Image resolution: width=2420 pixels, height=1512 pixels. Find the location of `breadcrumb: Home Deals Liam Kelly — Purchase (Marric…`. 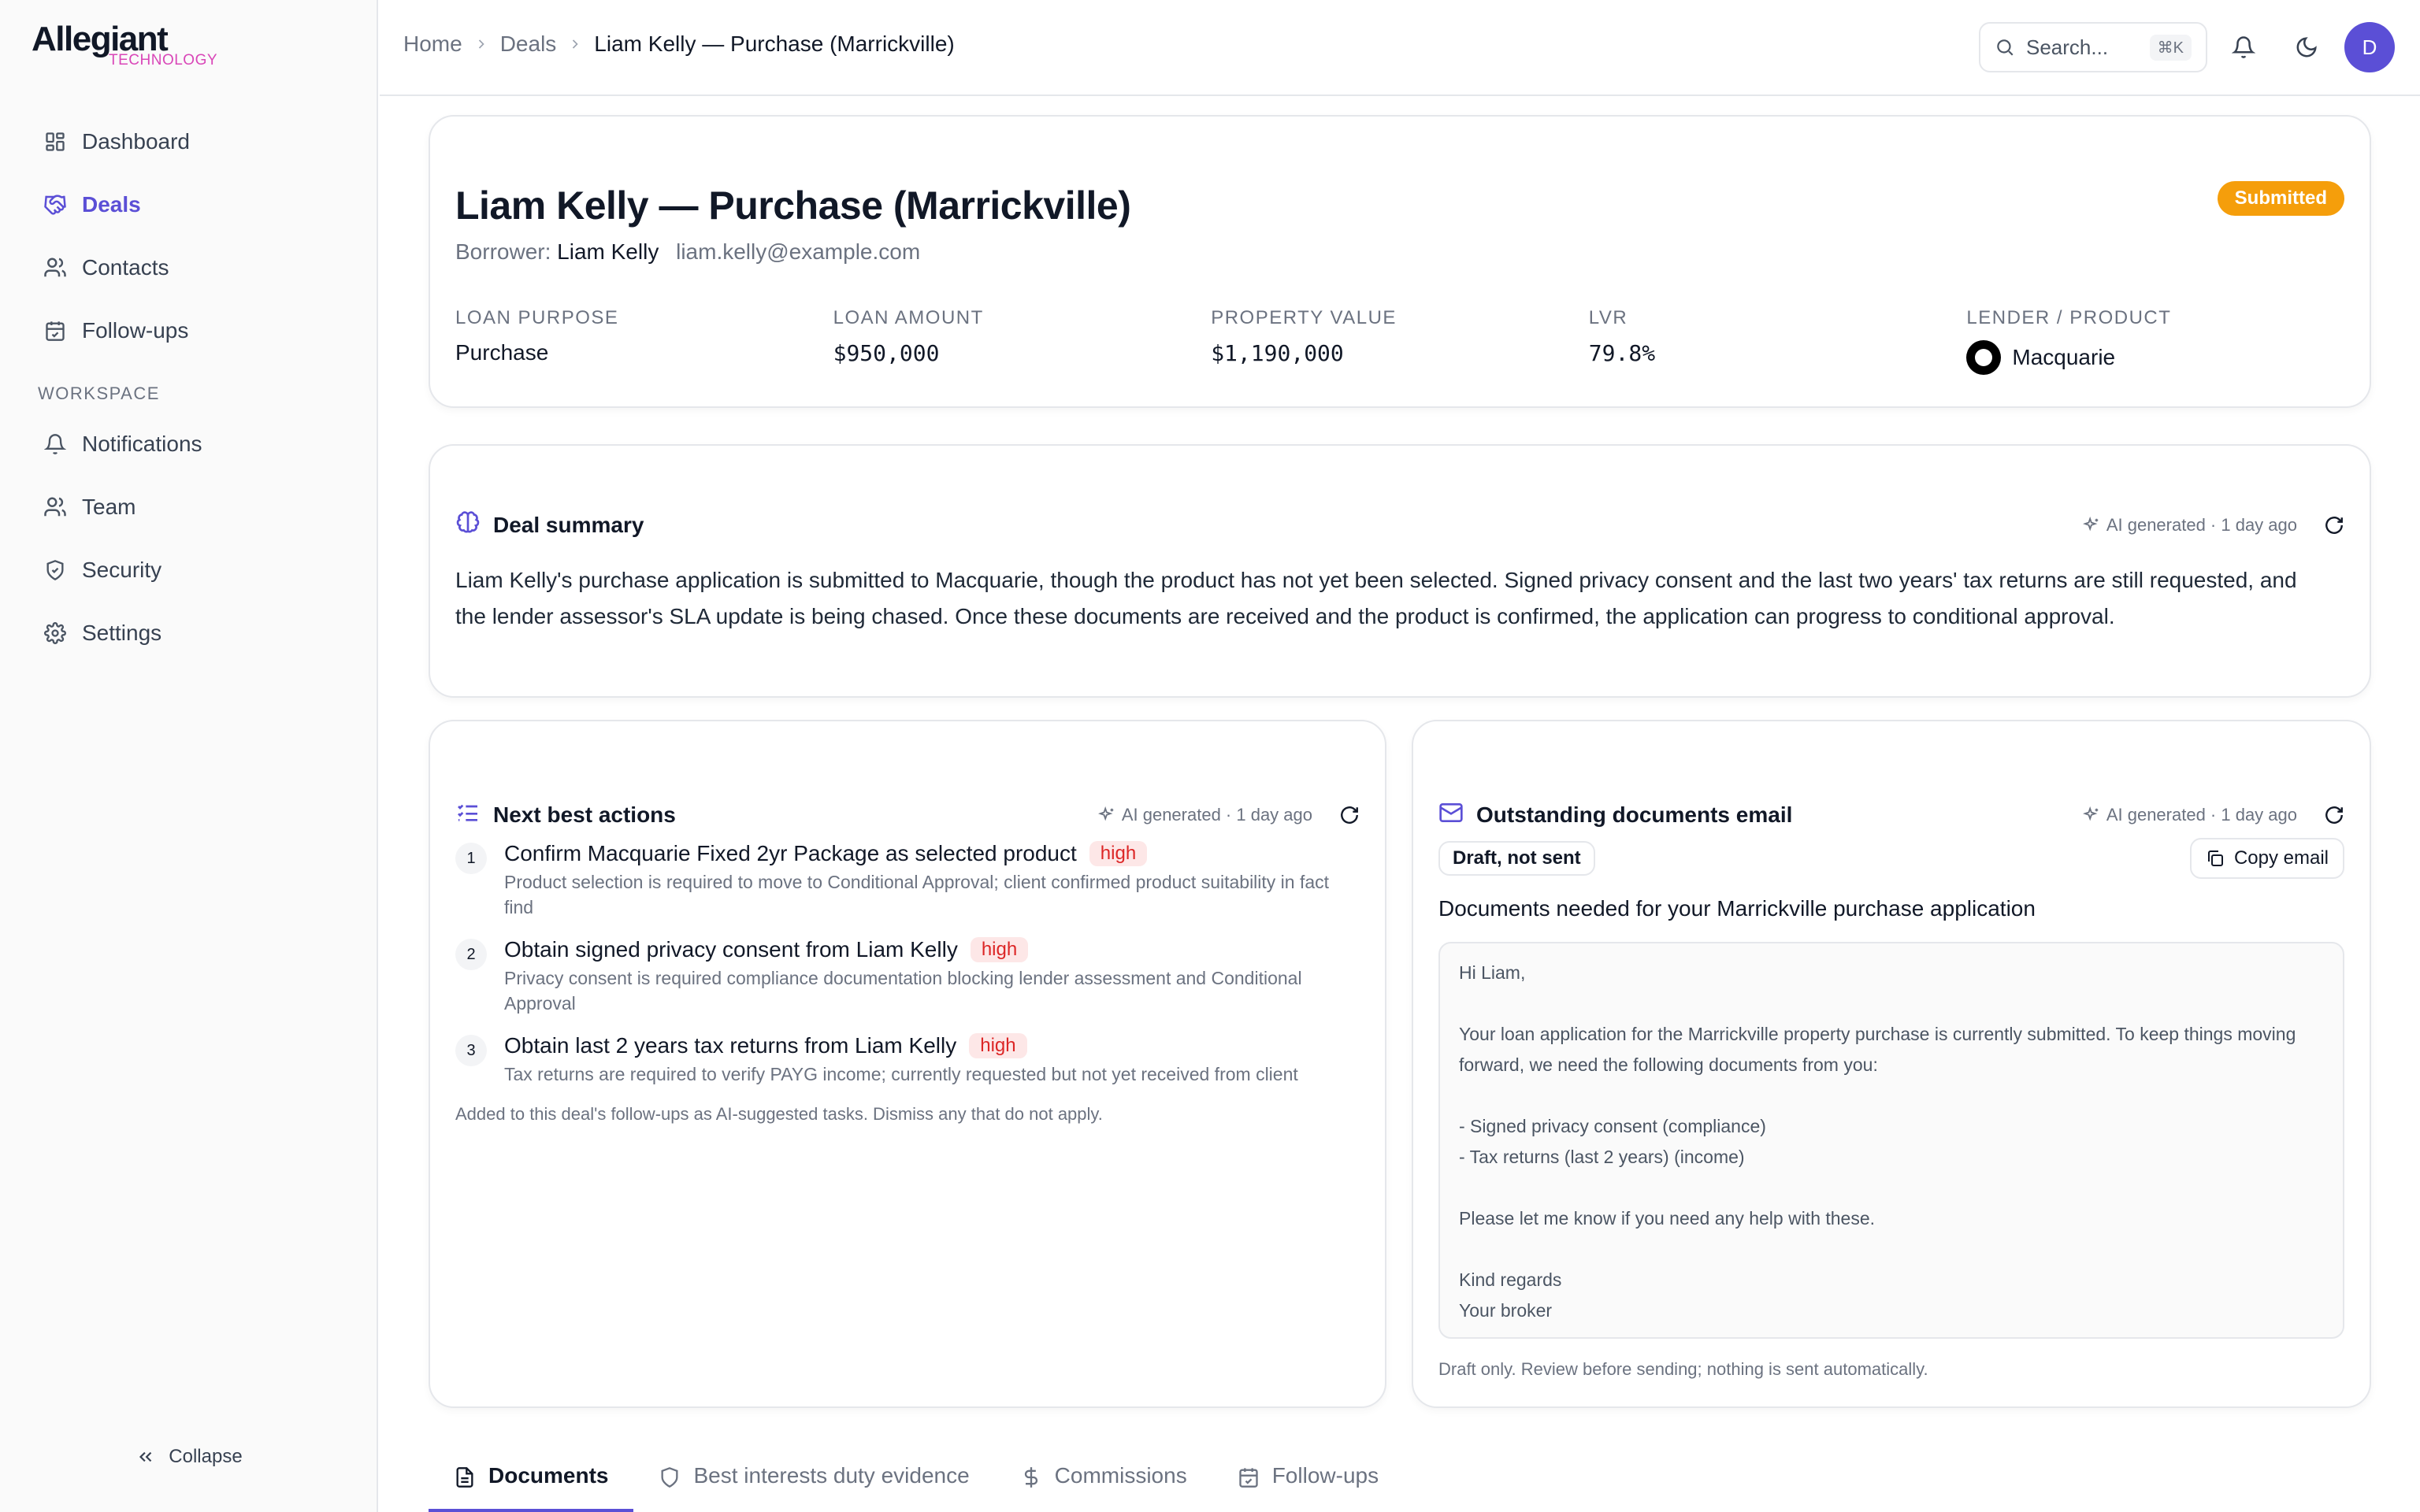

breadcrumb: Home Deals Liam Kelly — Purchase (Marric… is located at coordinates (679, 44).